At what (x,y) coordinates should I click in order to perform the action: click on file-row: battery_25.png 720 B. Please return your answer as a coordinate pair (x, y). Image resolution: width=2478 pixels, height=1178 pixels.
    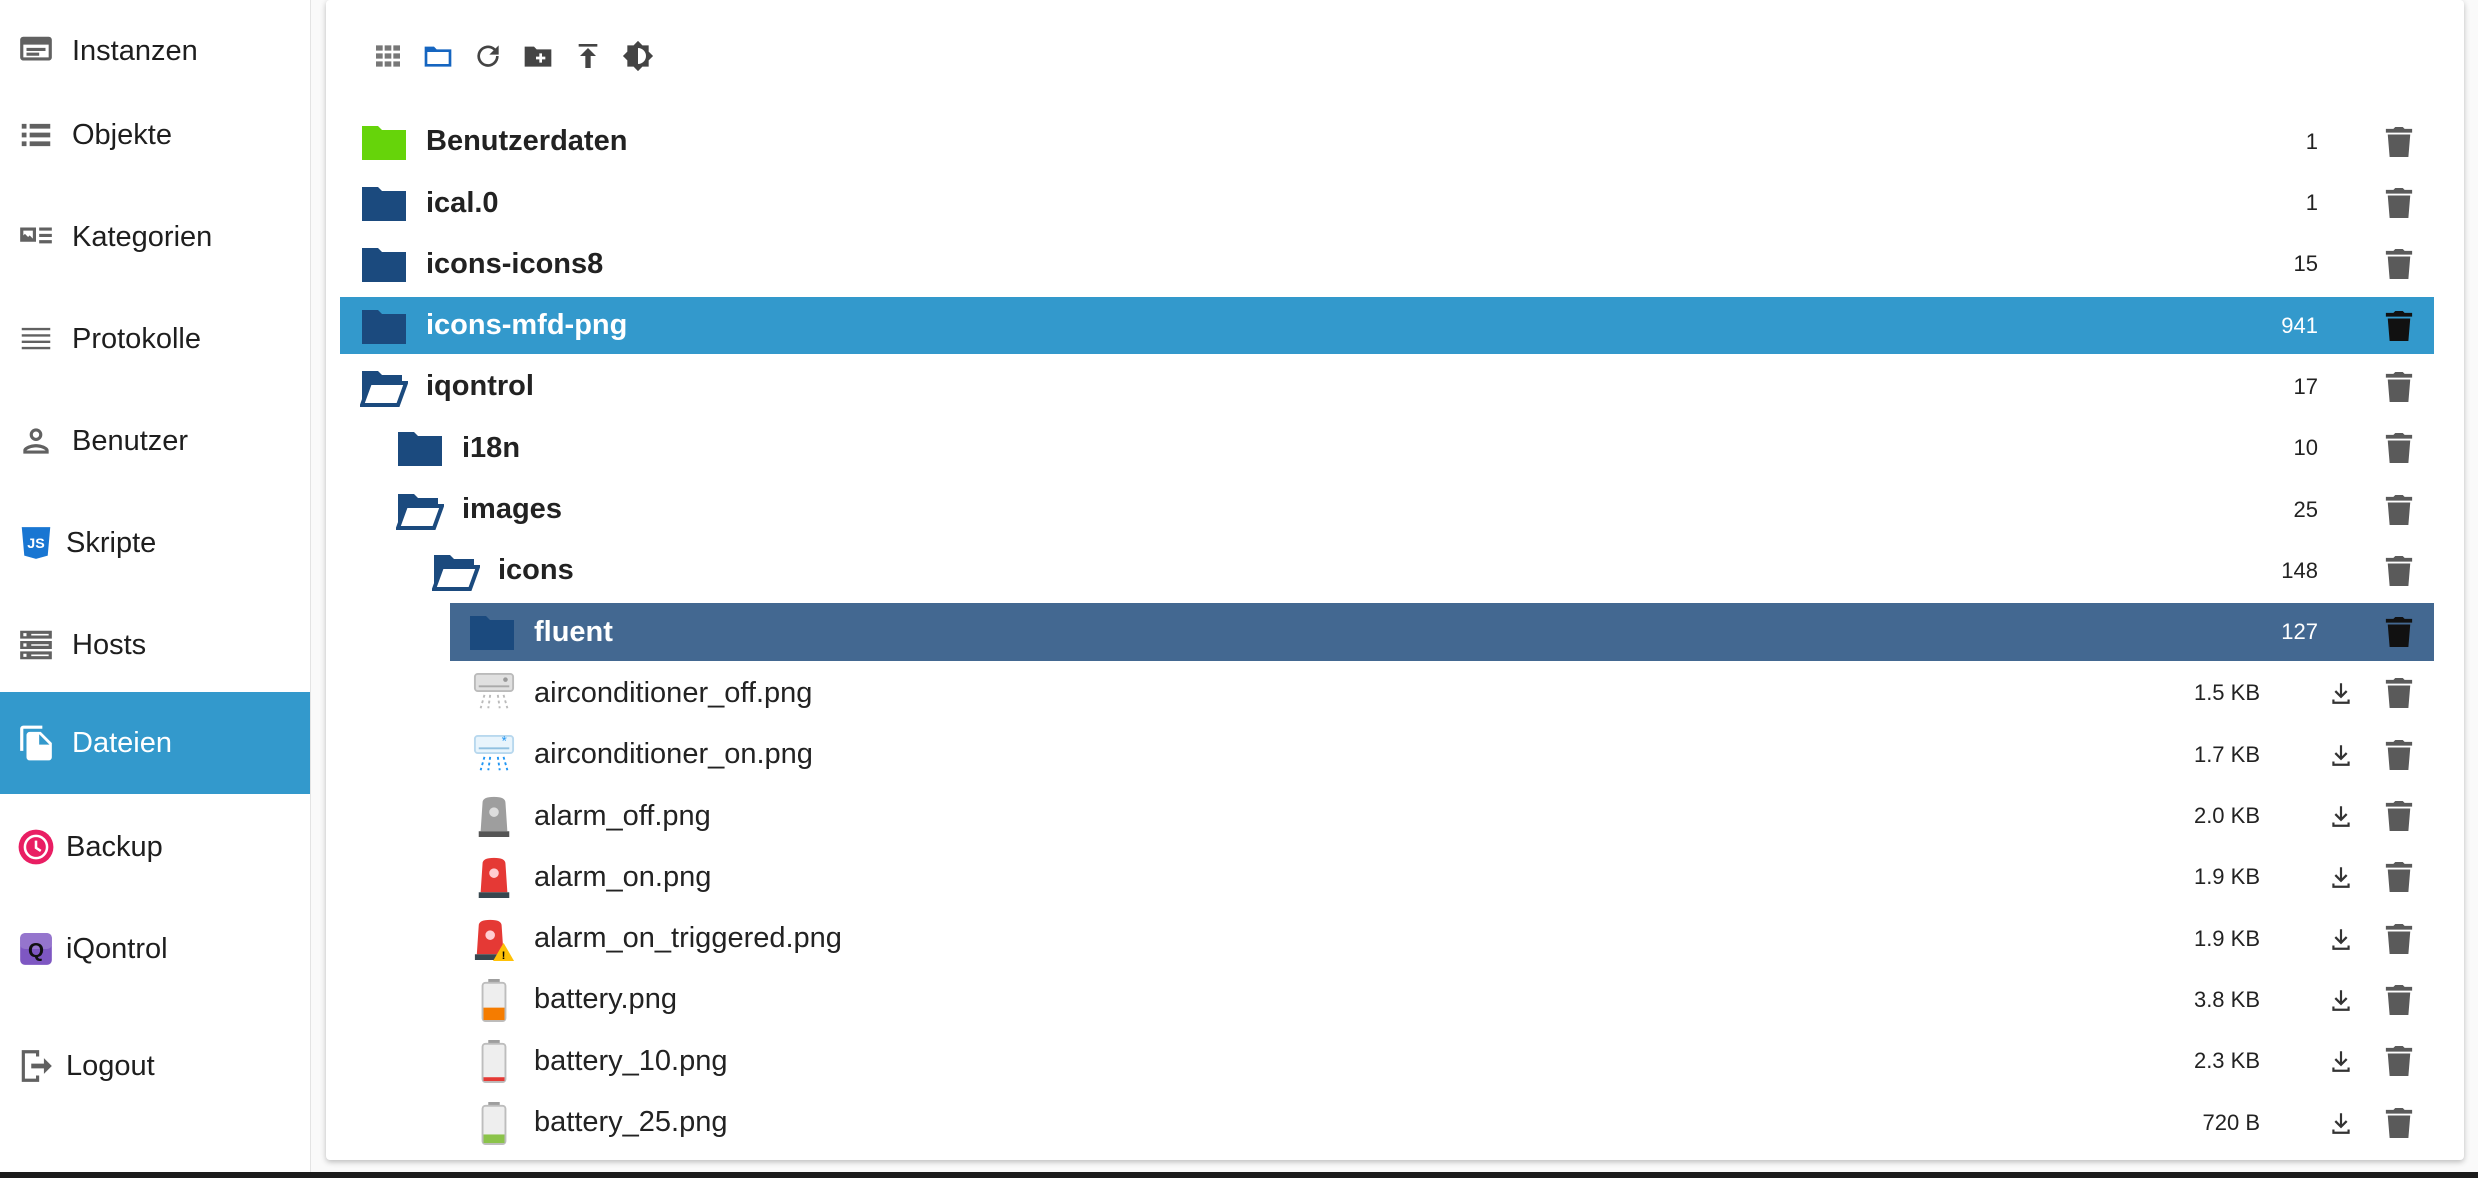
    Looking at the image, I should click on (1387, 1123).